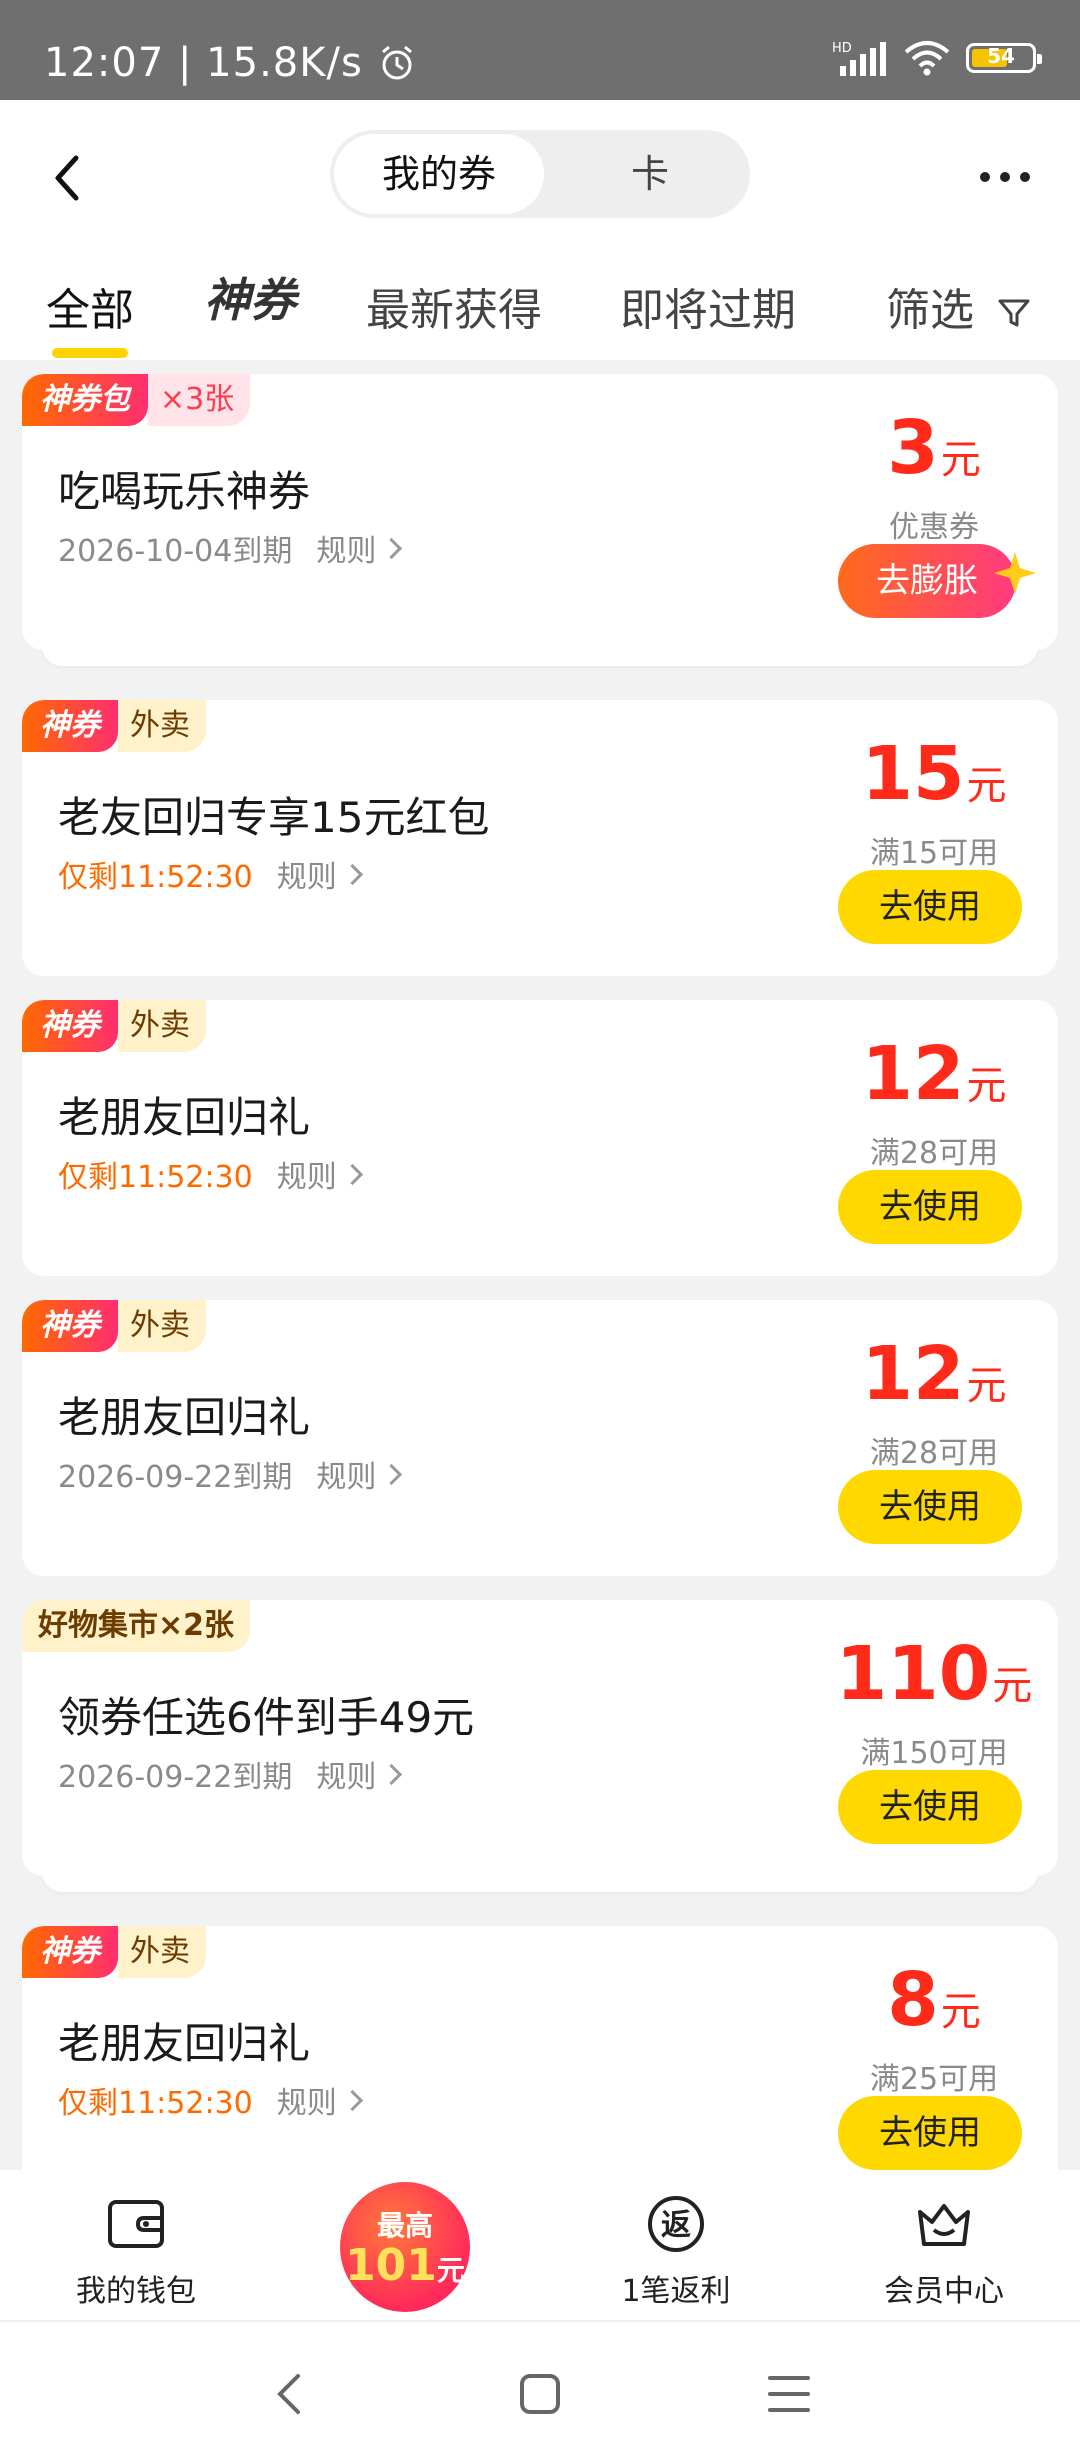  What do you see at coordinates (708, 306) in the screenshot?
I see `tab-expiring: 即将过期` at bounding box center [708, 306].